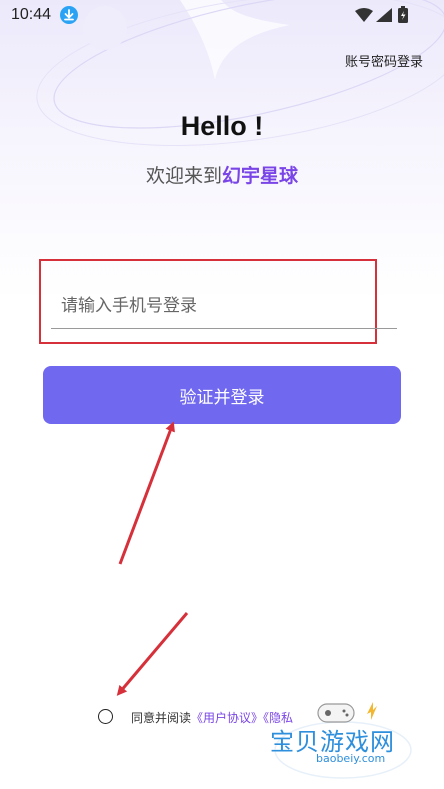 This screenshot has width=444, height=789. Describe the element at coordinates (364, 15) in the screenshot. I see `wifi-icon` at that location.